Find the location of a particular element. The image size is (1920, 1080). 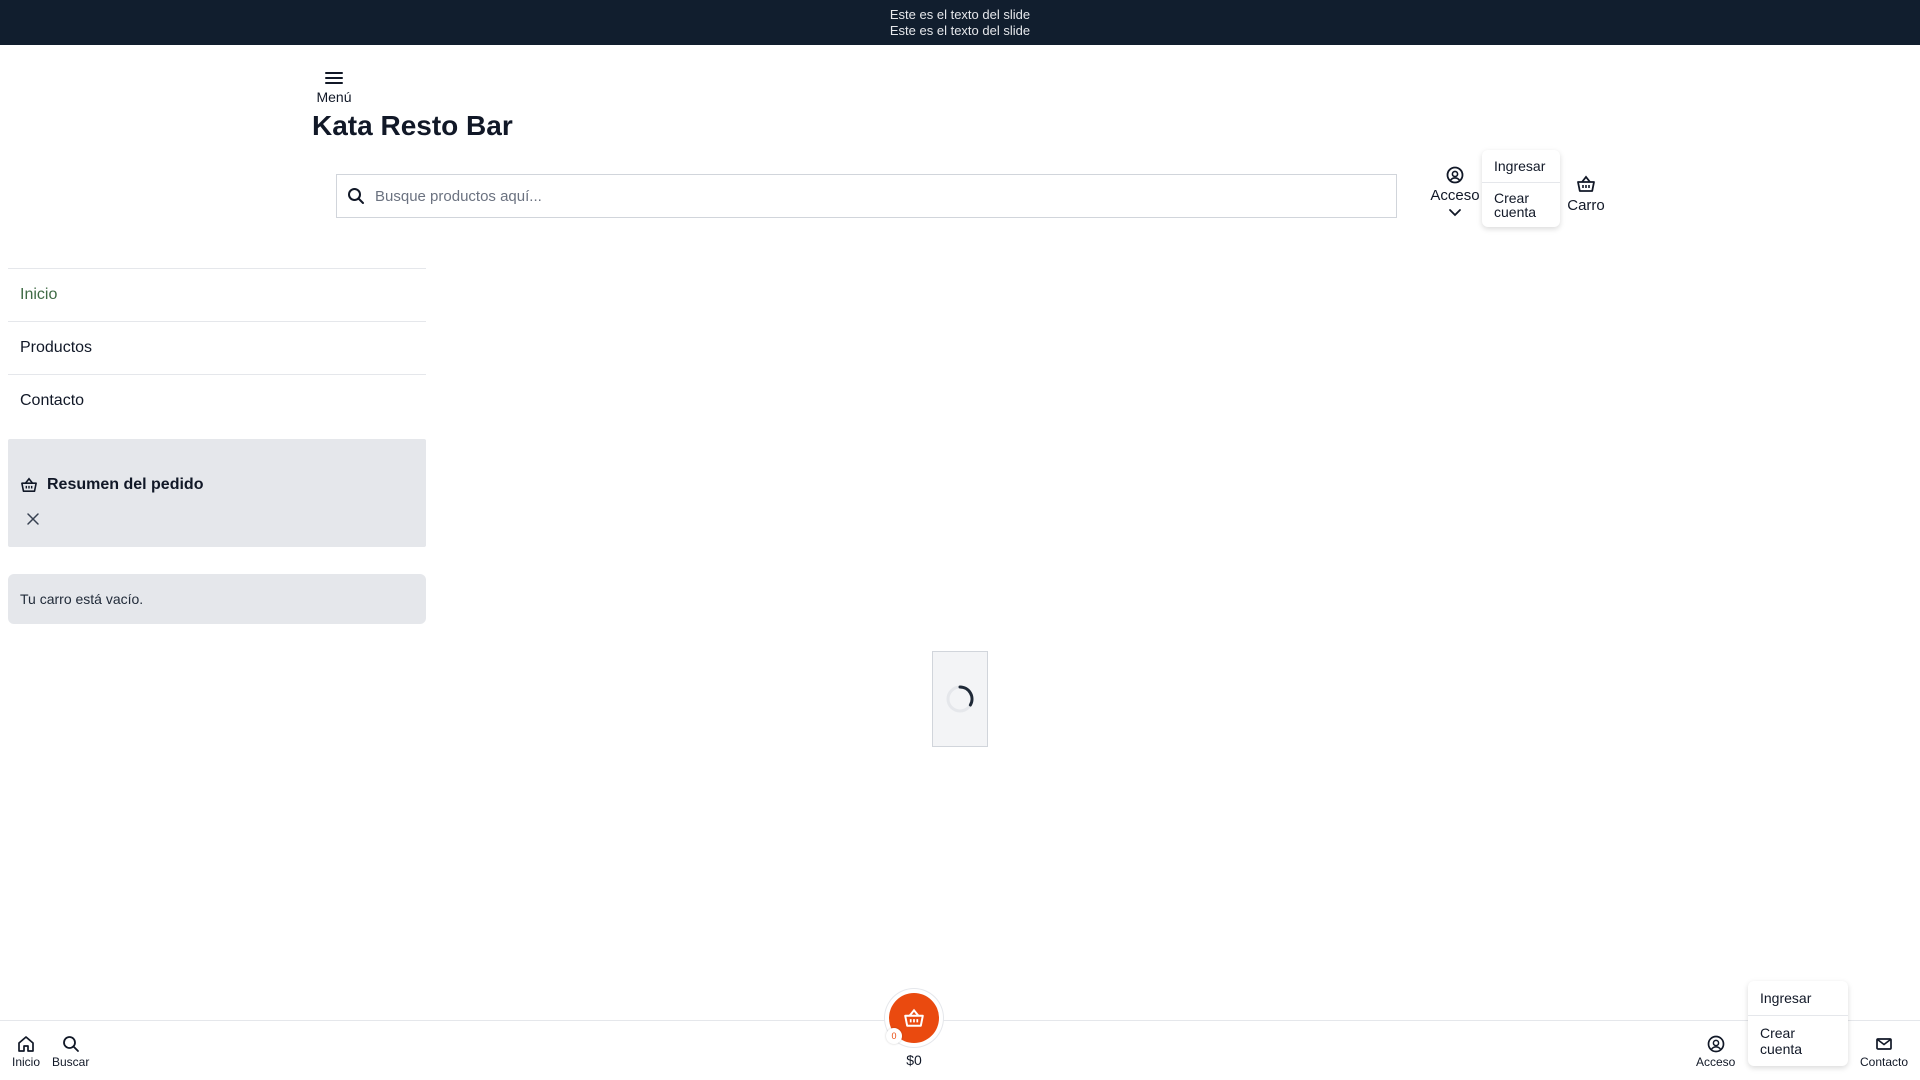

bottom-nav-search-label: Buscar is located at coordinates (71, 1062).